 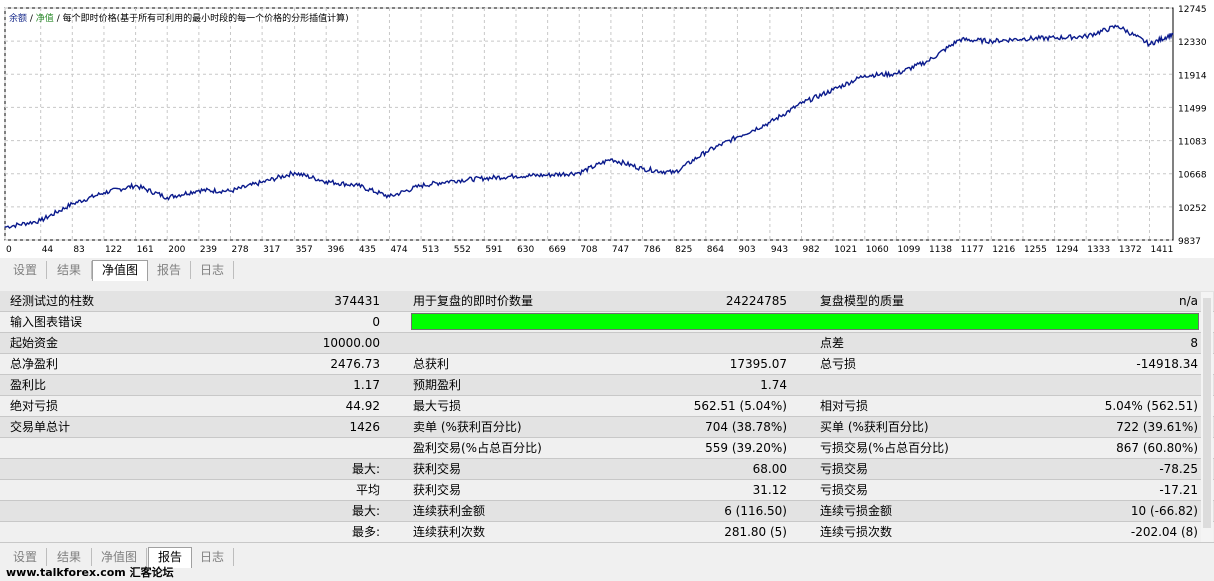 I want to click on report-value-col3: -202.04 (8), so click(x=1164, y=532).